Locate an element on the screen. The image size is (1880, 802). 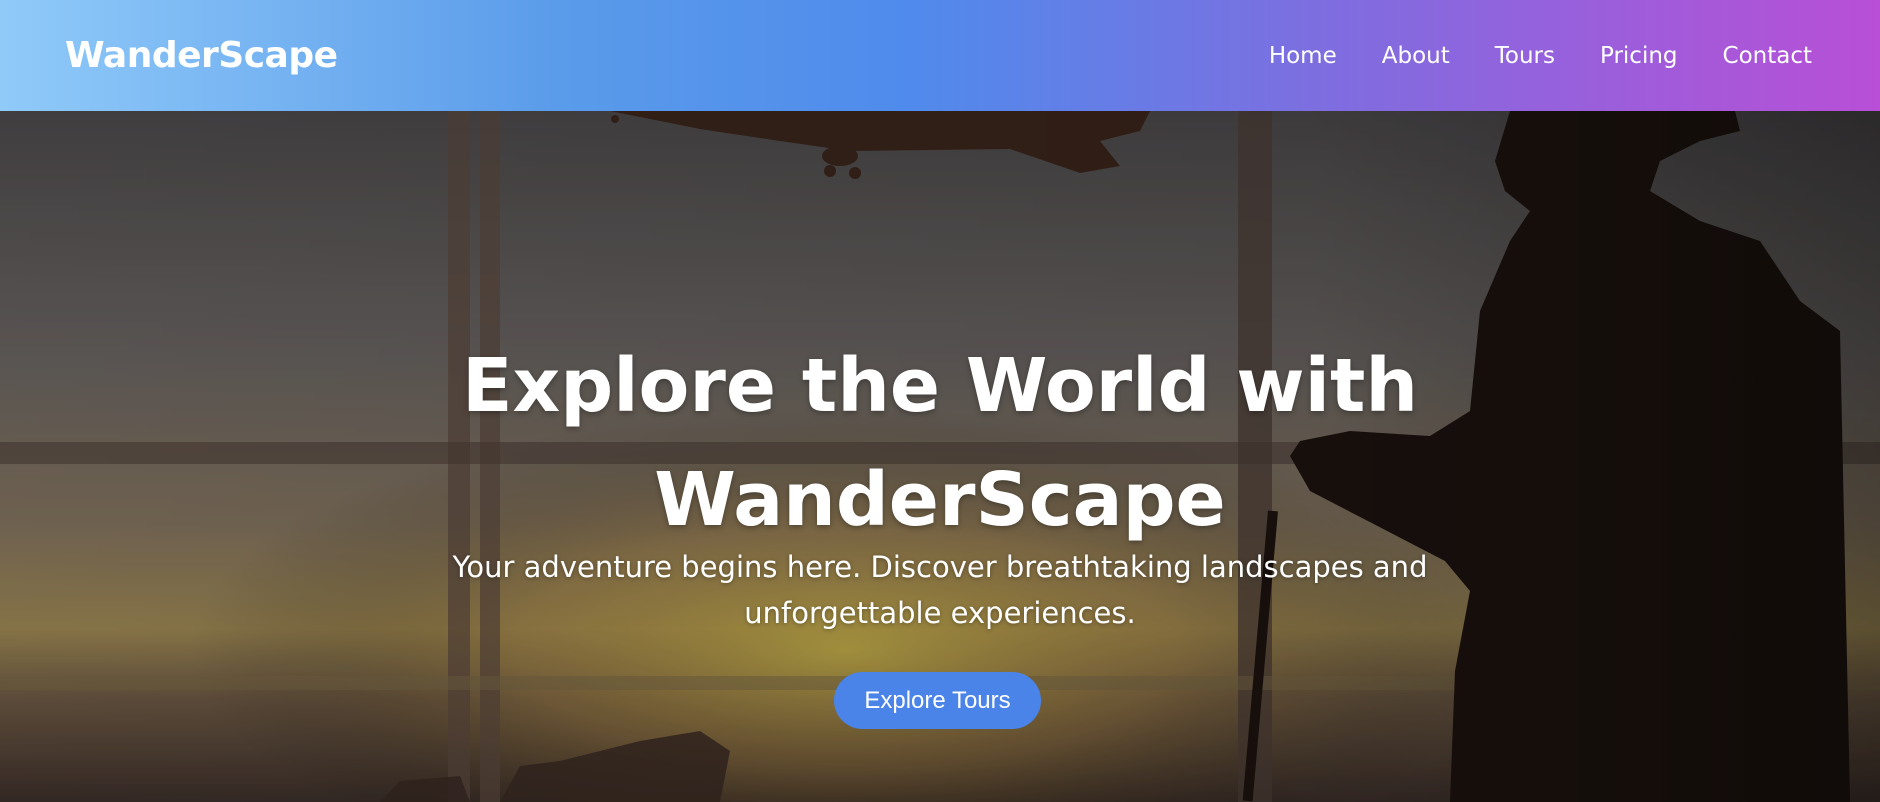
brand-logo: WanderScape is located at coordinates (201, 55).